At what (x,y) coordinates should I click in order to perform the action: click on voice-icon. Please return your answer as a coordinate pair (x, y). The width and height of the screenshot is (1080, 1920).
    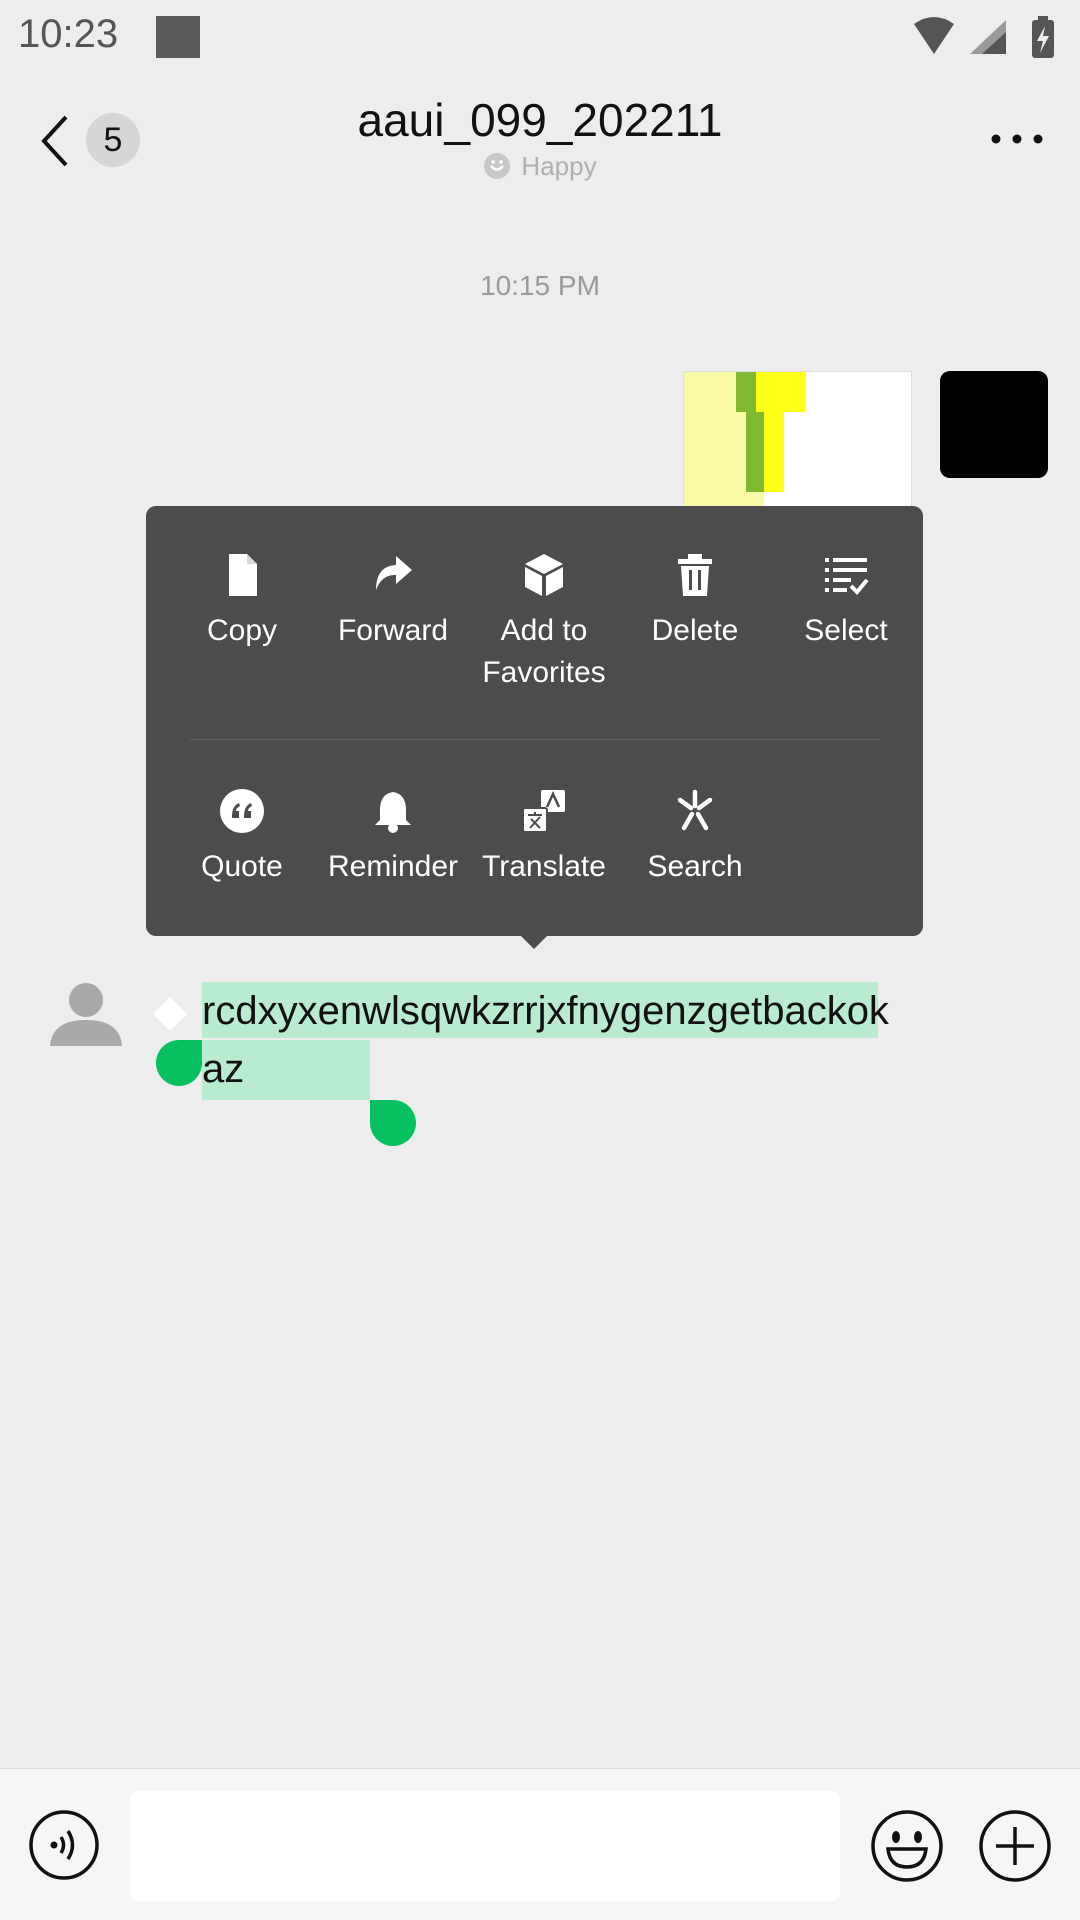
    Looking at the image, I should click on (64, 1845).